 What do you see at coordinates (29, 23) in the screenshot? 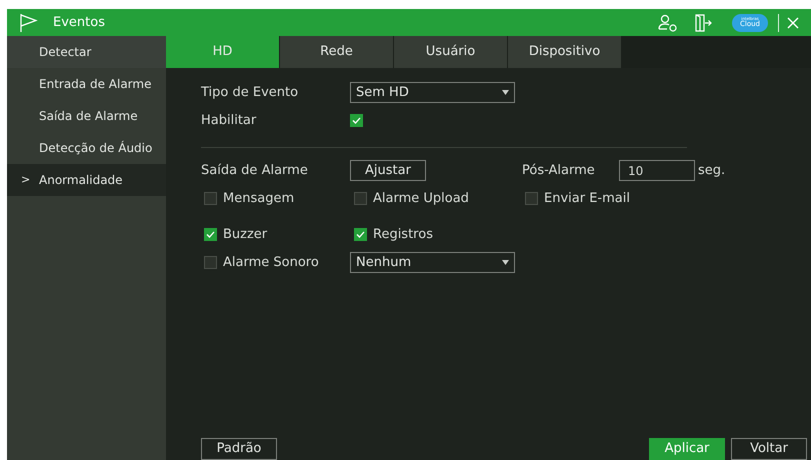
I see `flag-icon` at bounding box center [29, 23].